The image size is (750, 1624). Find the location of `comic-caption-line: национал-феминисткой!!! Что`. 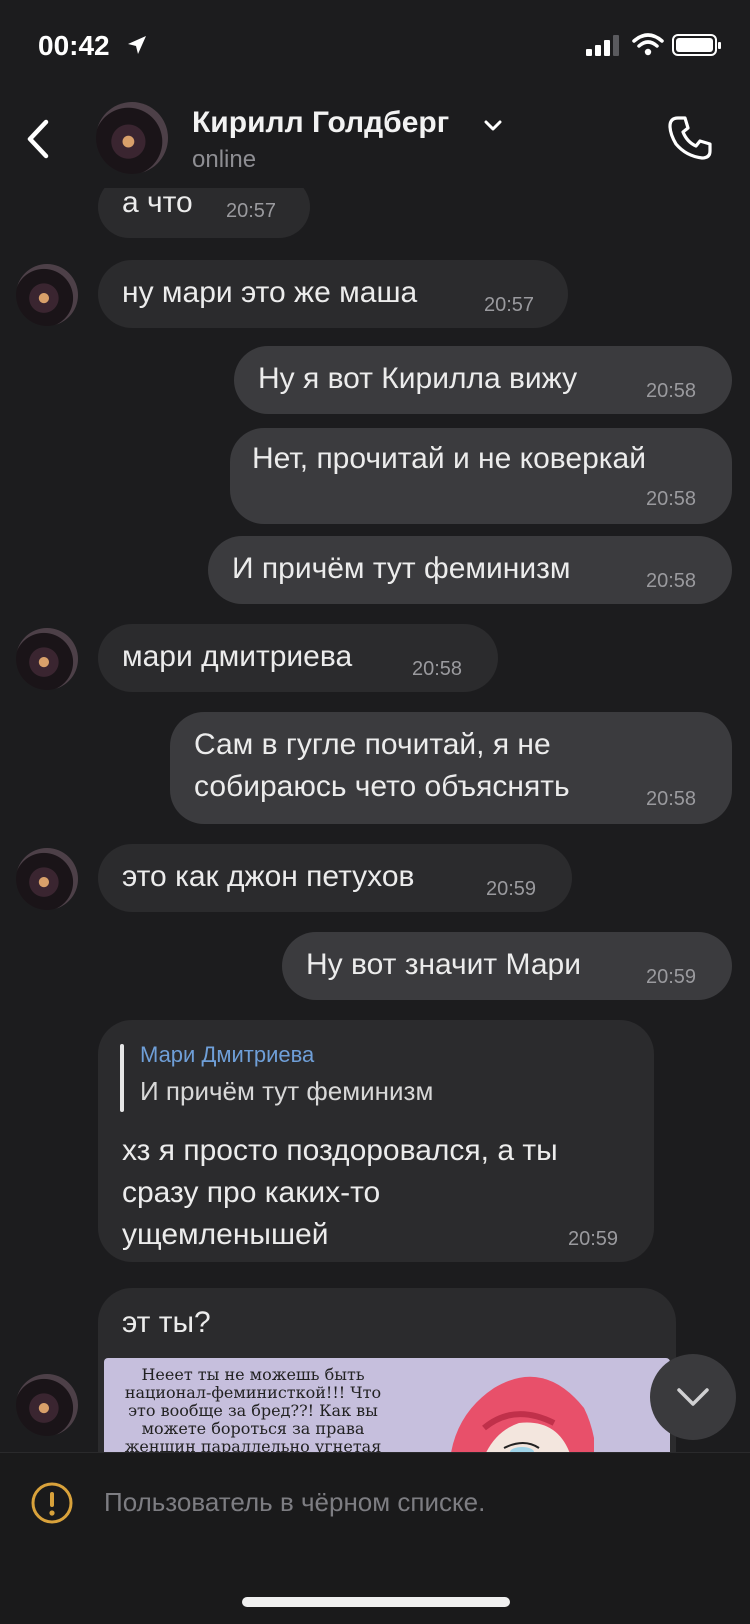

comic-caption-line: национал-феминисткой!!! Что is located at coordinates (253, 1392).